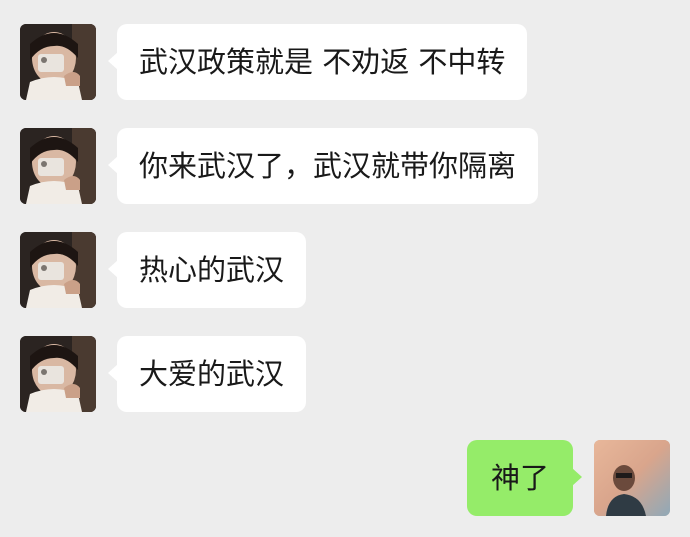 The height and width of the screenshot is (537, 690). I want to click on message-bubble: 武汉政策就是 不劝返 不中转, so click(317, 62).